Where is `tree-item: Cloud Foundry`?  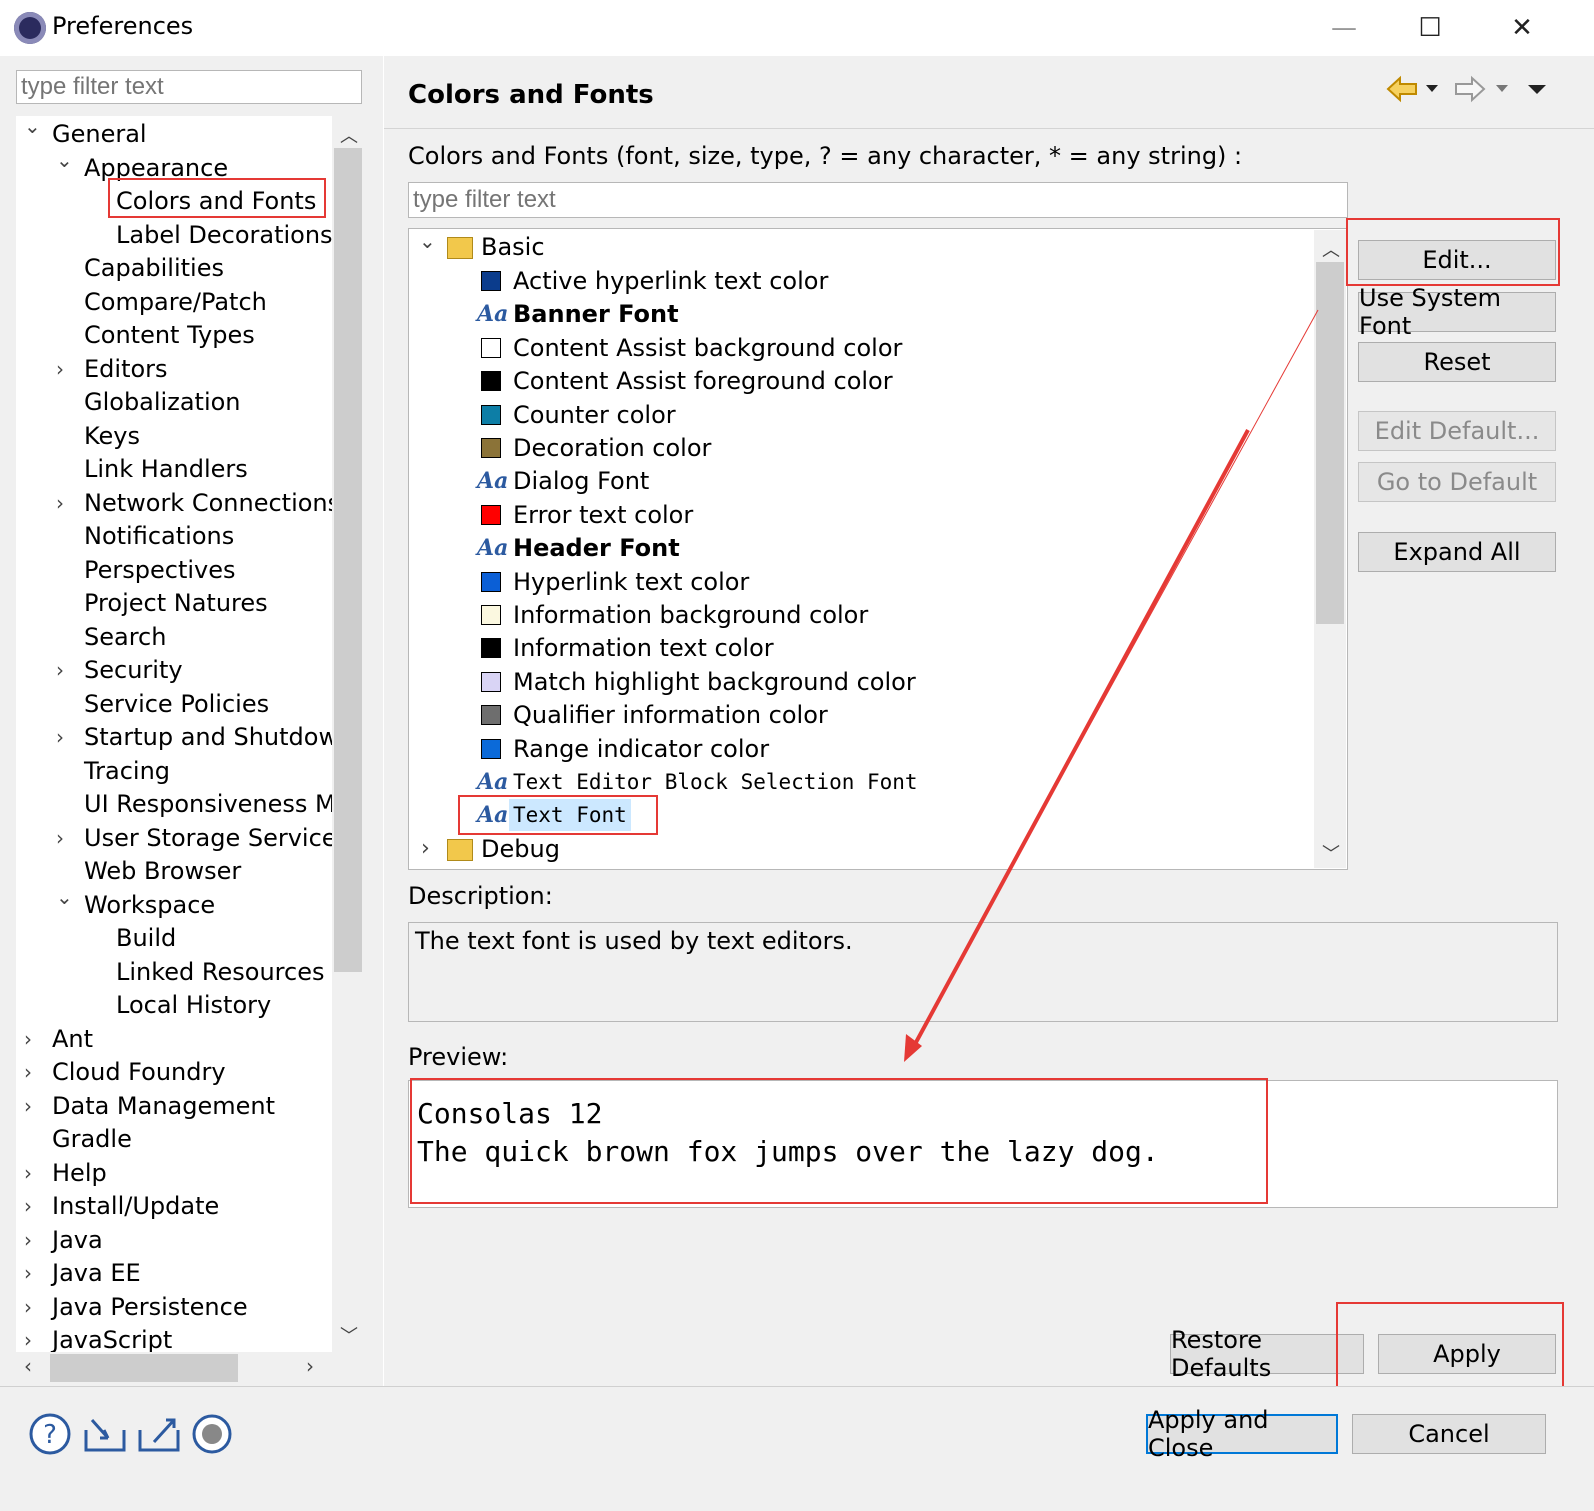
tree-item: Cloud Foundry is located at coordinates (139, 1072).